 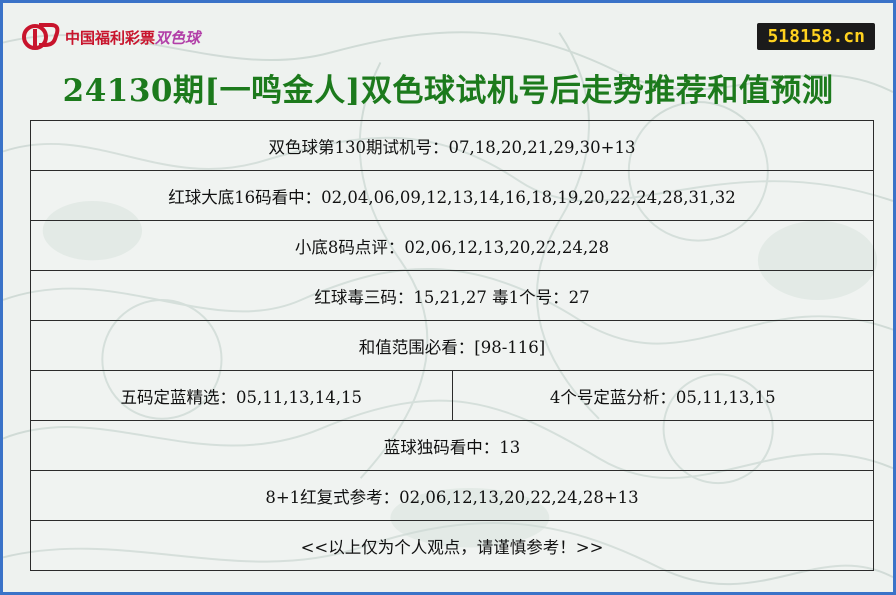 I want to click on small-8-cell: 小底8码点评：02,06,12,13,20,22,24,28, so click(x=452, y=245).